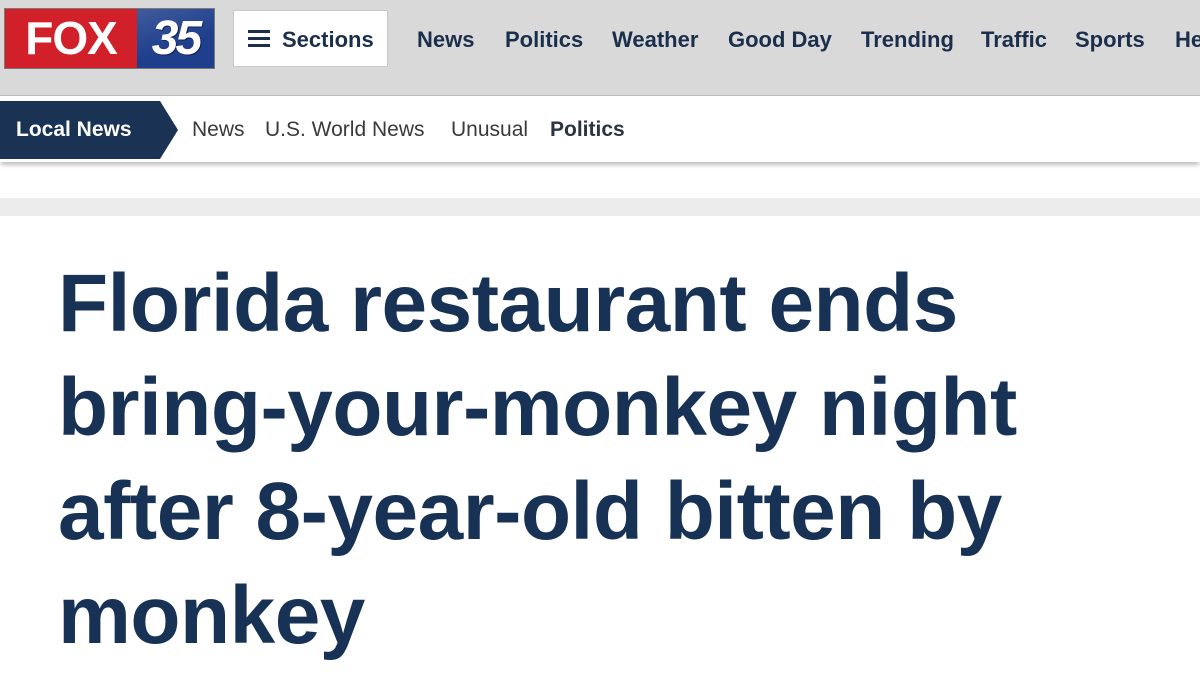 This screenshot has height=676, width=1200. I want to click on subnav-item-news: News, so click(218, 130).